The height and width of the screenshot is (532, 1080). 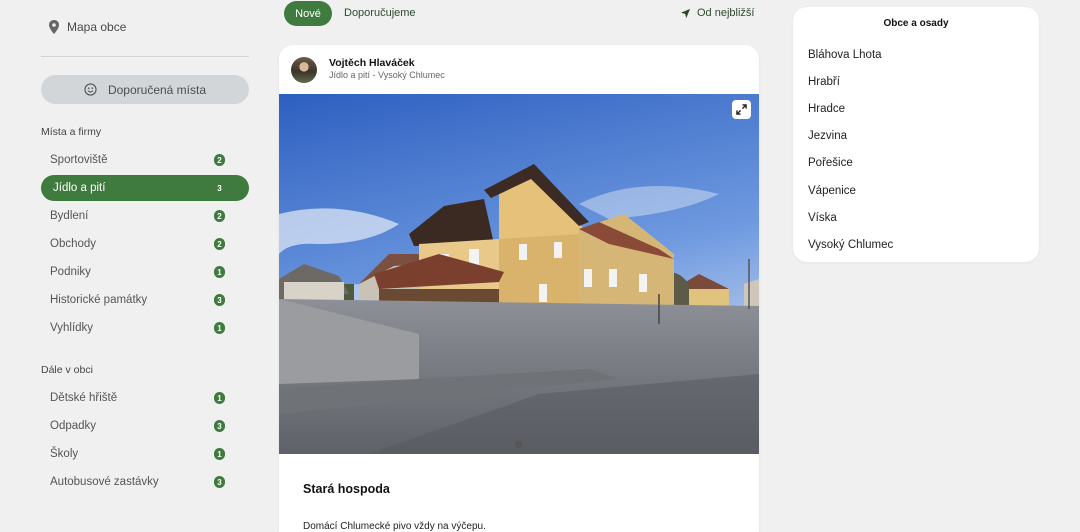 What do you see at coordinates (380, 13) in the screenshot?
I see `tab-recommended: Doporučujeme` at bounding box center [380, 13].